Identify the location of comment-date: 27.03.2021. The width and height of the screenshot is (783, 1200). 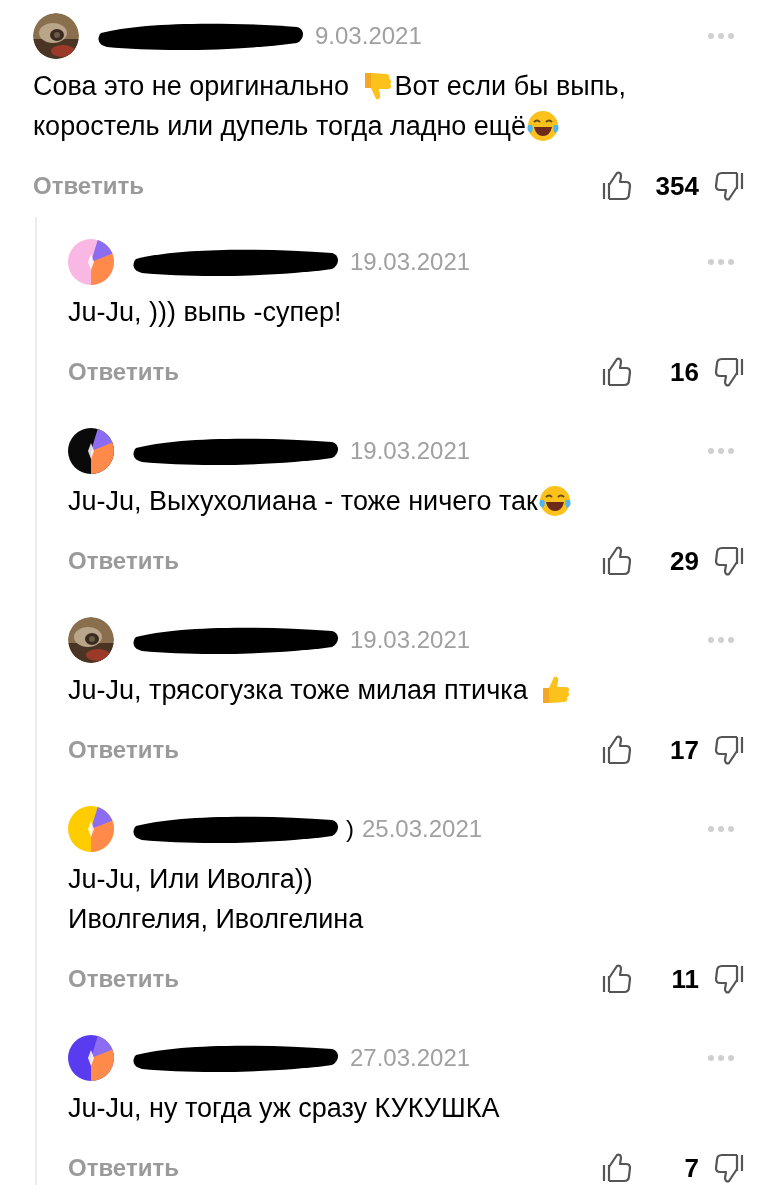
(410, 1058).